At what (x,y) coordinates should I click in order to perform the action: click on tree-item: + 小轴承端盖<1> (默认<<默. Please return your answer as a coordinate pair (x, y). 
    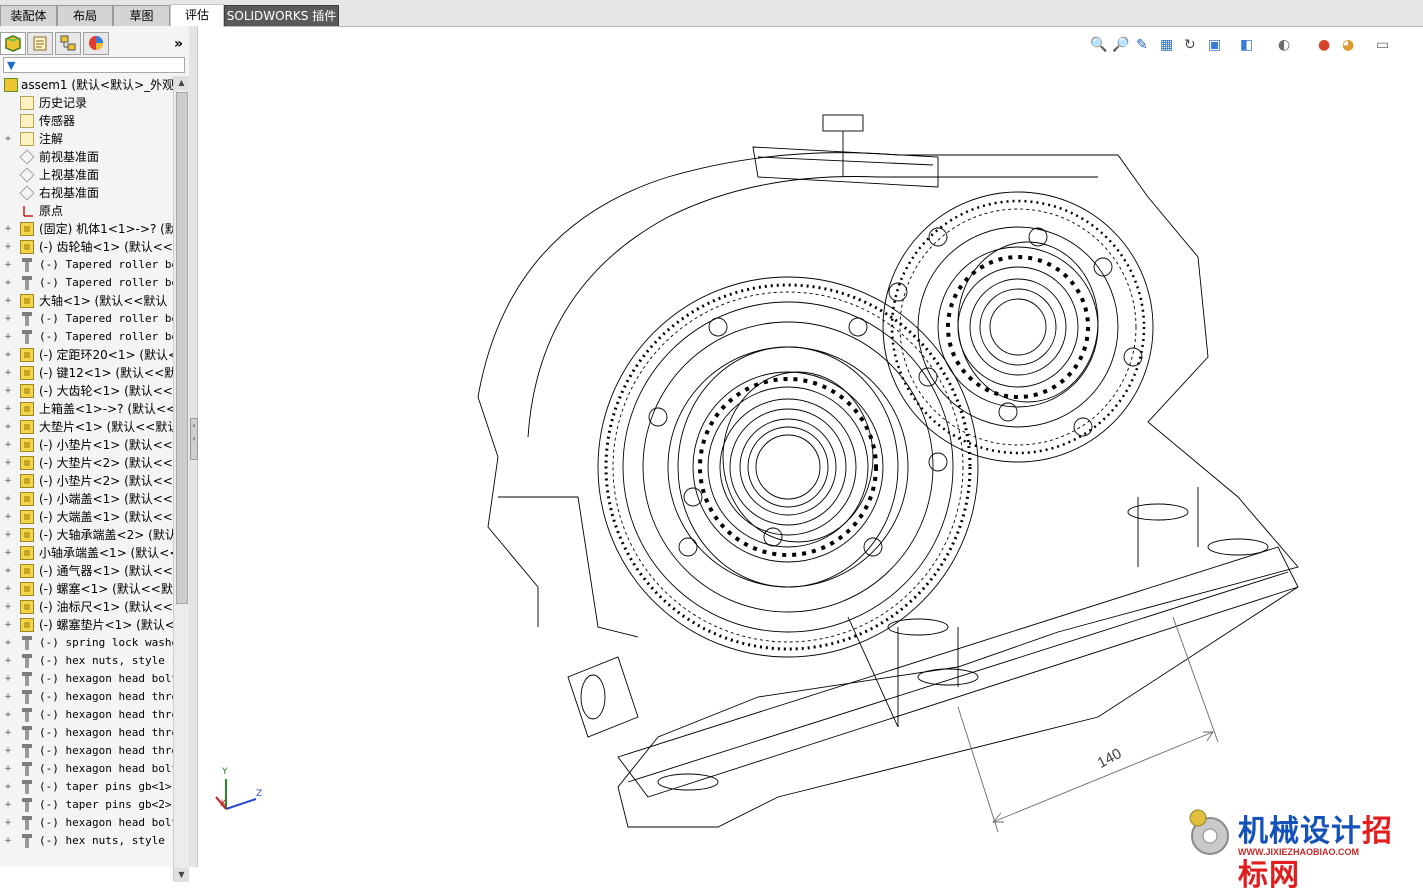
    Looking at the image, I should click on (86, 553).